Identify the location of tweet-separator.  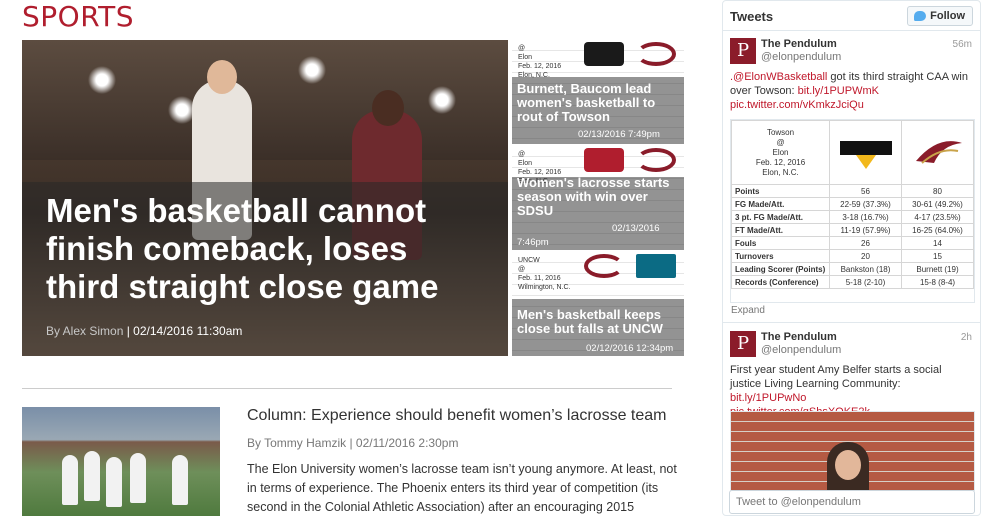
(851, 322).